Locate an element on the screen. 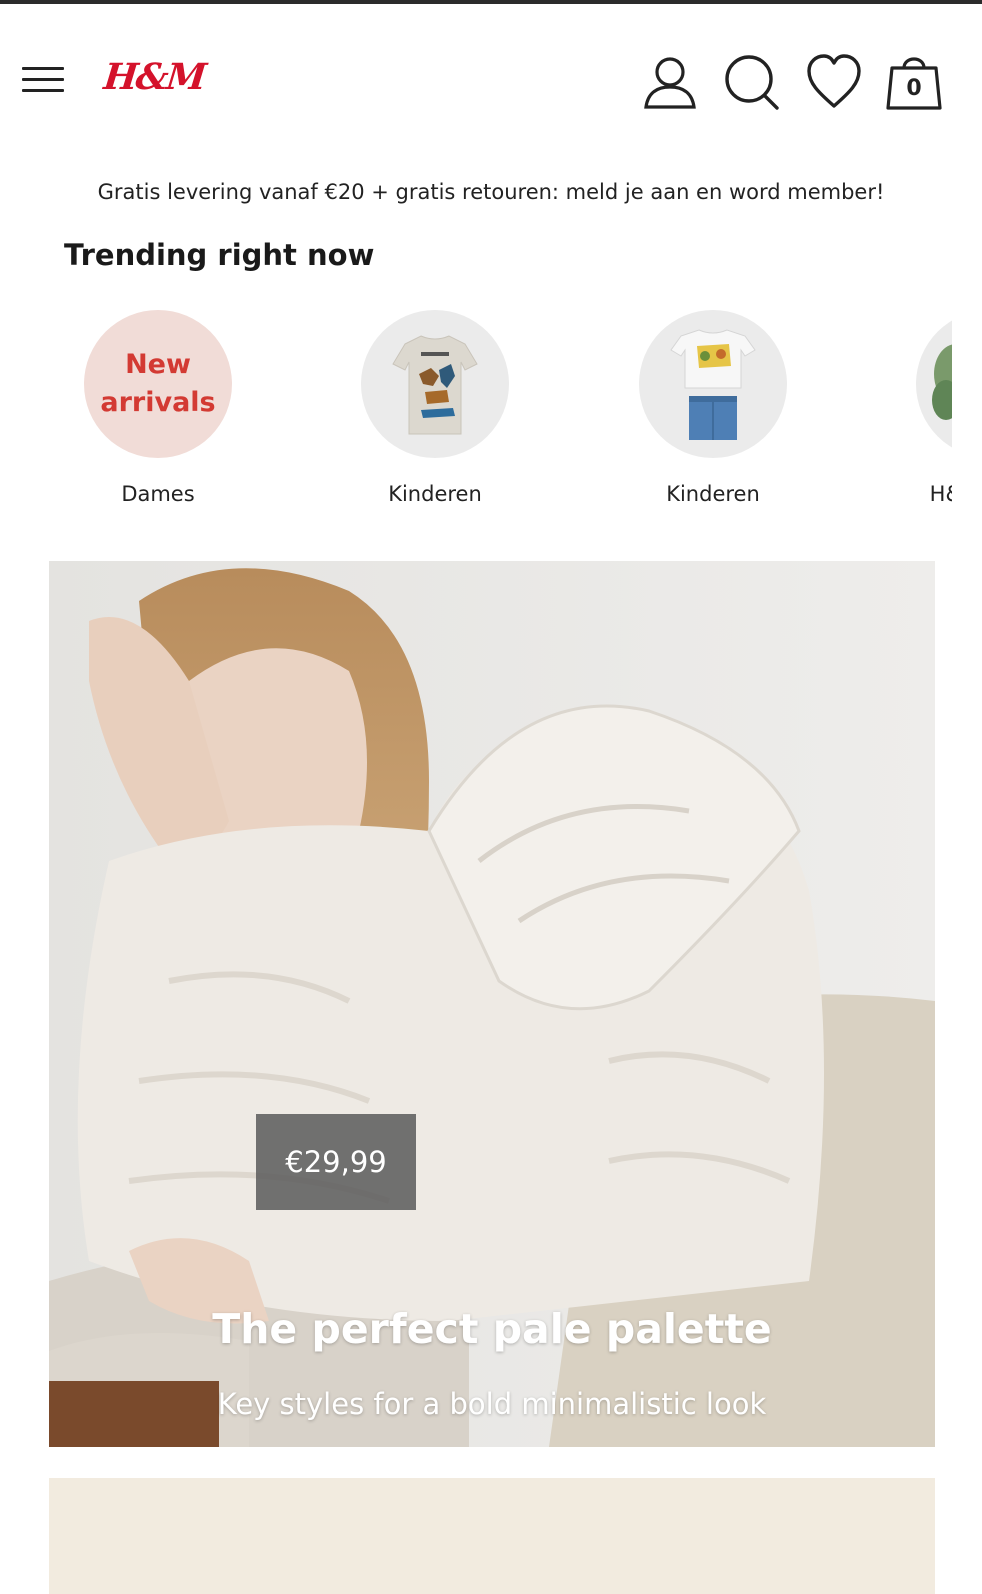  trending-item-dames: New arrivals Dames is located at coordinates (158, 408).